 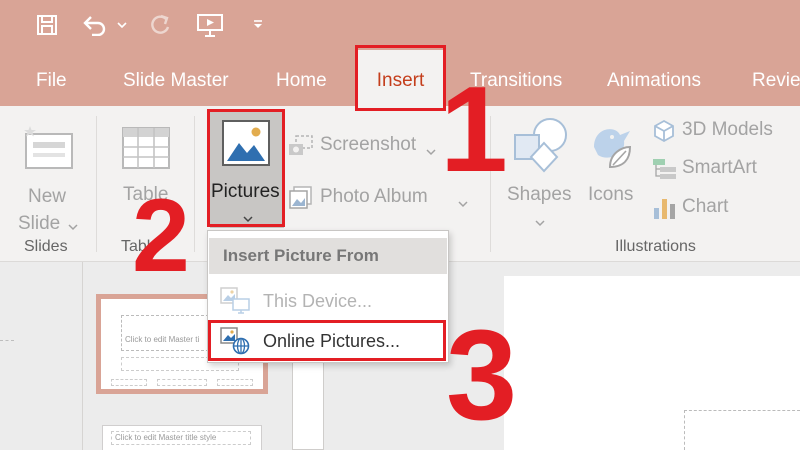 What do you see at coordinates (7, 340) in the screenshot?
I see `pane-guide` at bounding box center [7, 340].